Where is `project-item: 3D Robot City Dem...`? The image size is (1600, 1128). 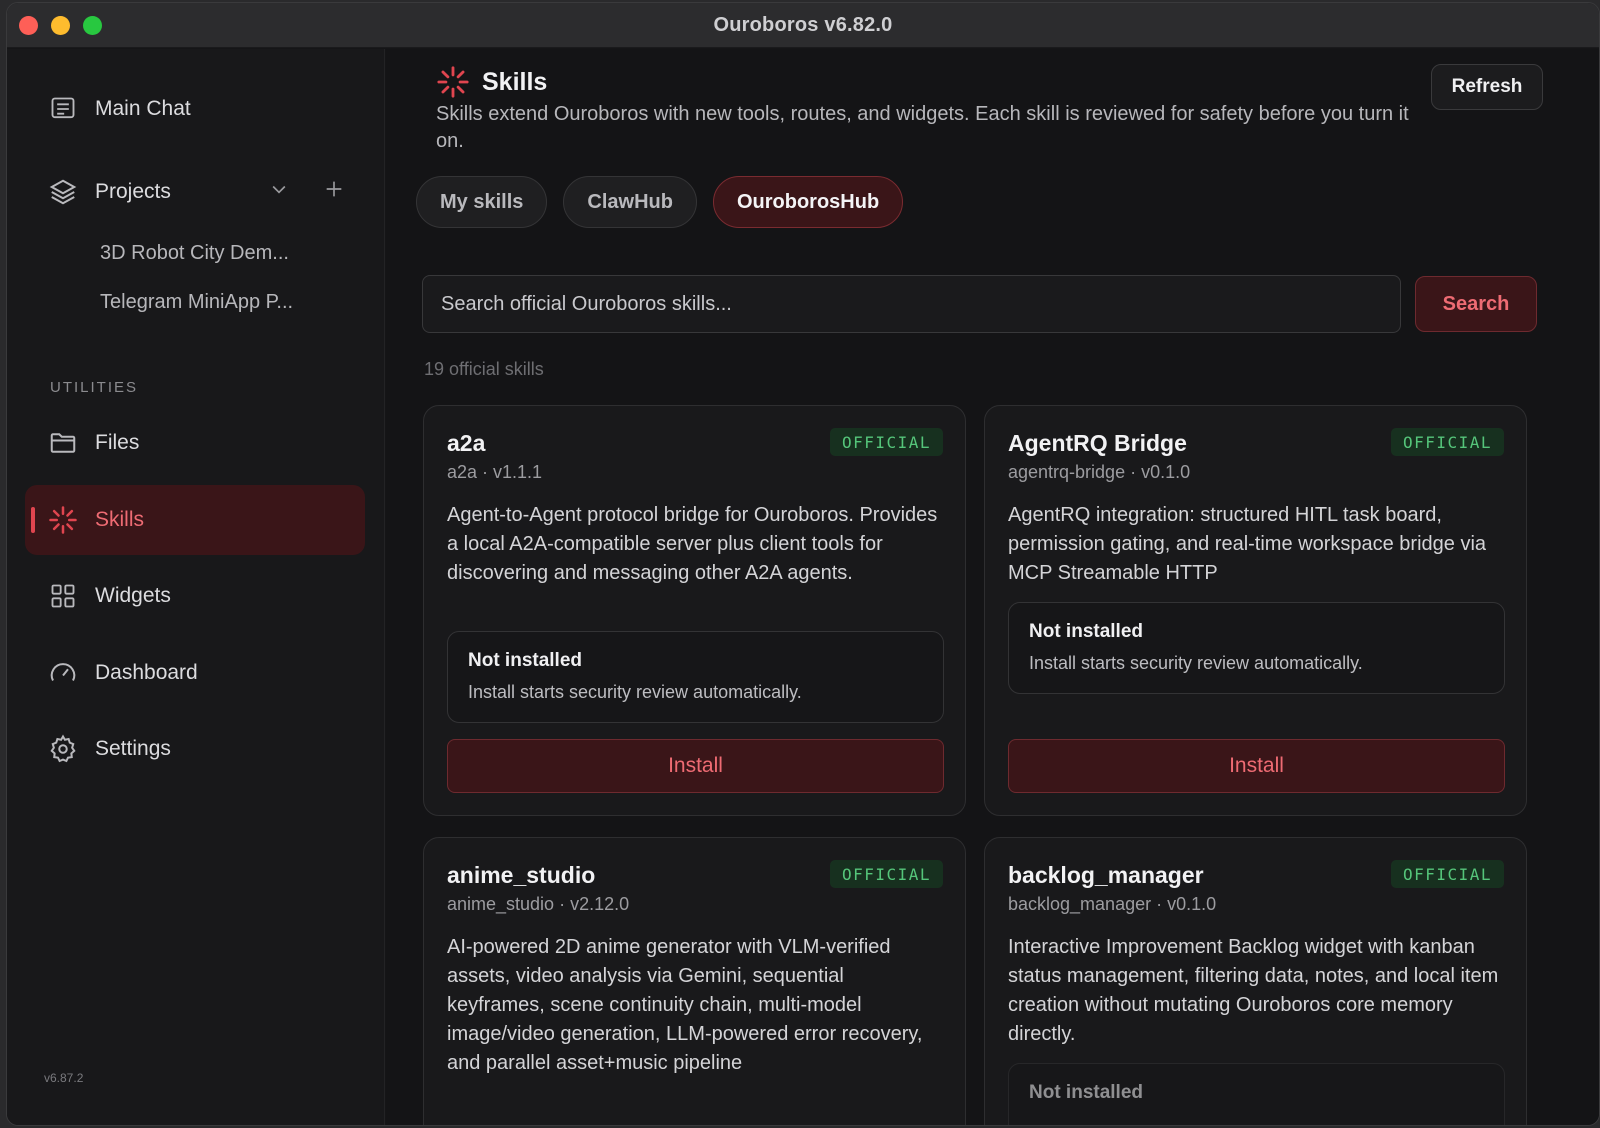 project-item: 3D Robot City Dem... is located at coordinates (194, 253).